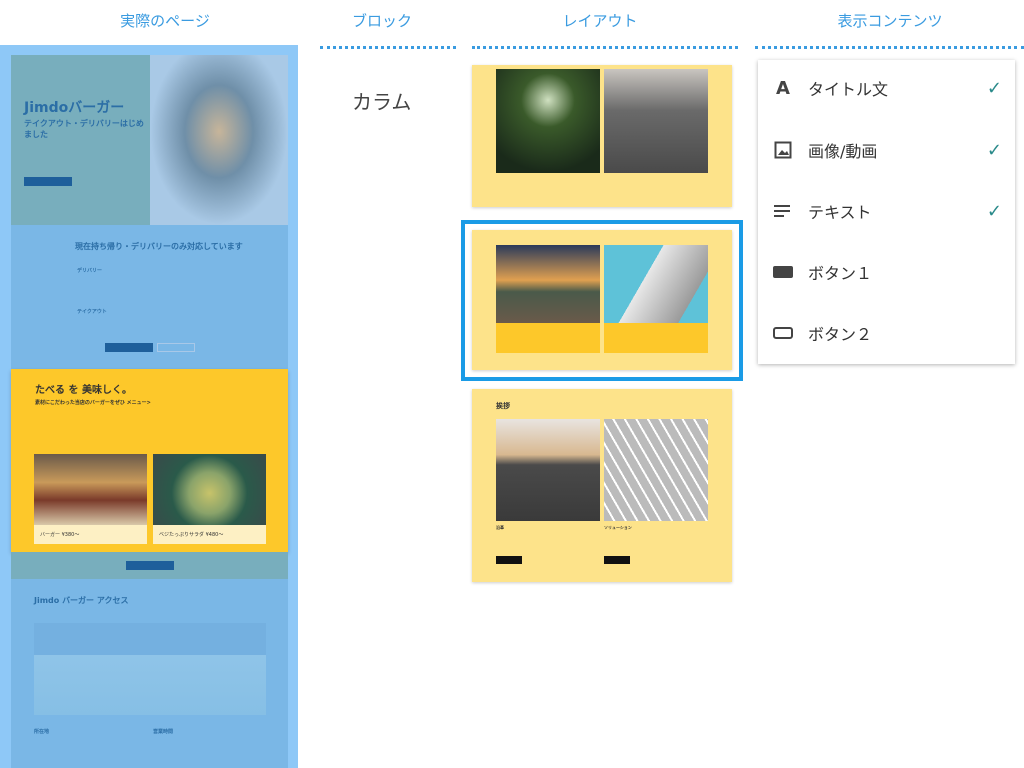 This screenshot has height=768, width=1024. What do you see at coordinates (93, 403) in the screenshot?
I see `menu-sub: 素材にこだわった当店のバーガーをぜひ メニュー>` at bounding box center [93, 403].